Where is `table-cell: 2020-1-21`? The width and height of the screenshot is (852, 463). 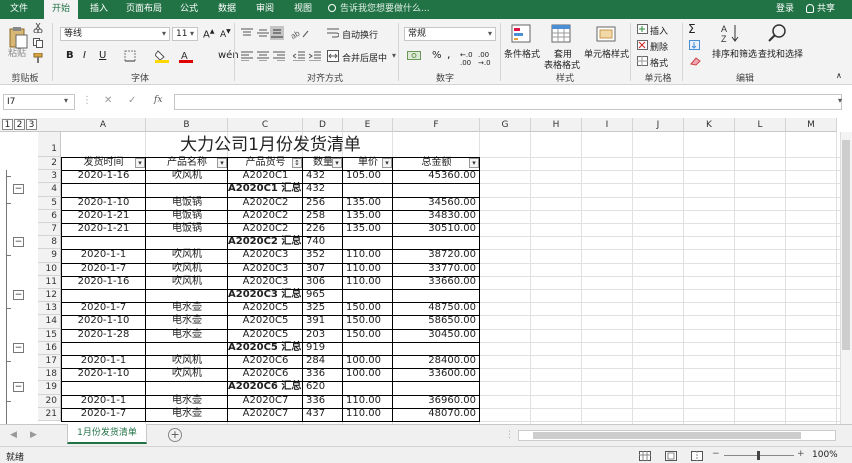 table-cell: 2020-1-21 is located at coordinates (103, 216).